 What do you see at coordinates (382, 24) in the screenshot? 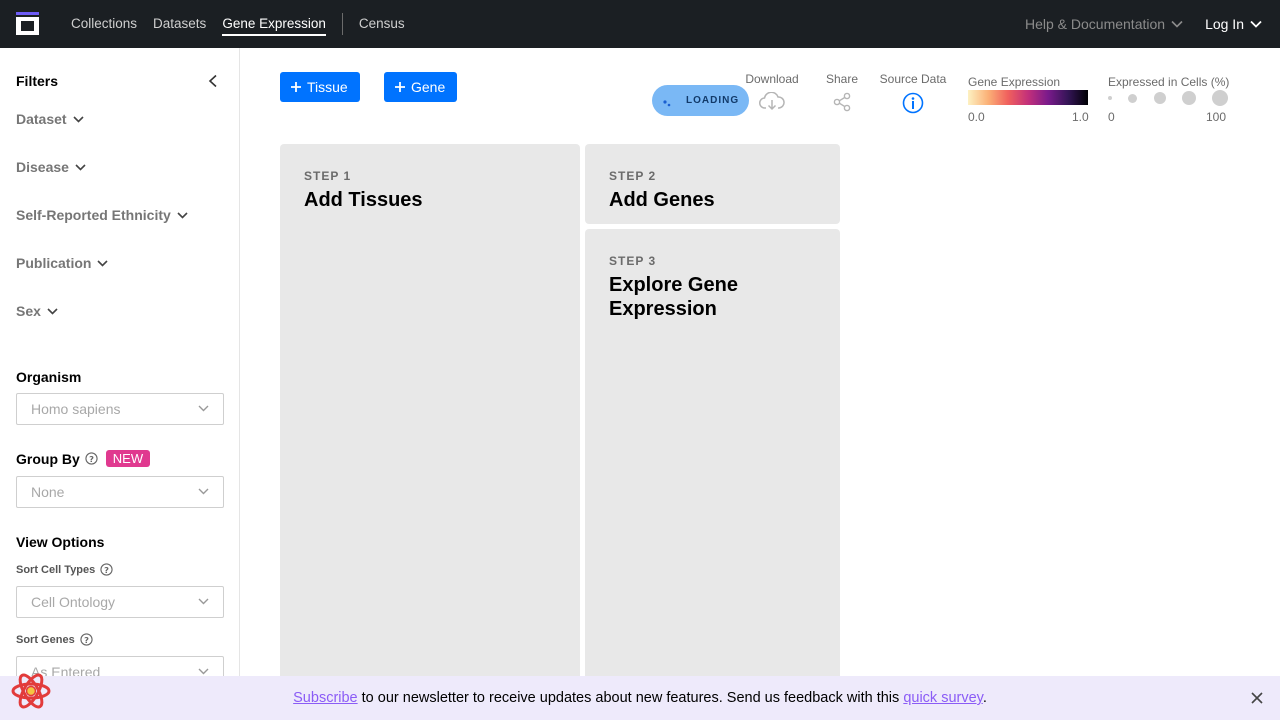
I see `nav-census: Census` at bounding box center [382, 24].